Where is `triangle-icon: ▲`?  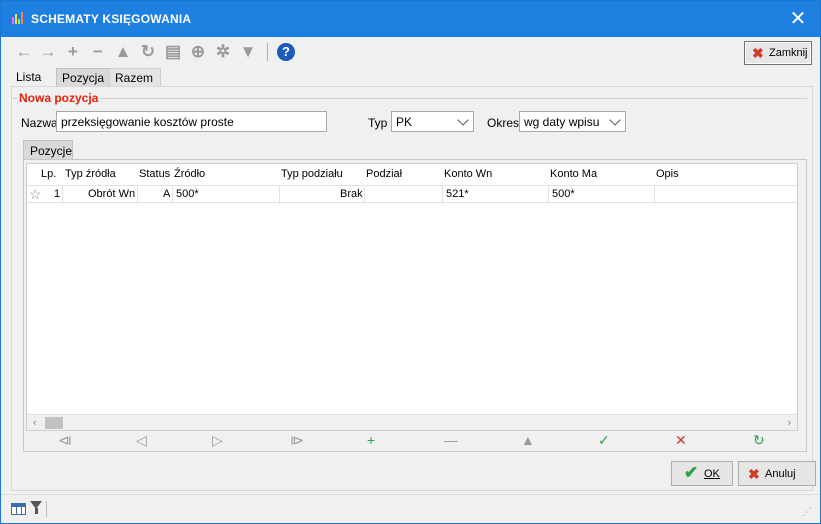 triangle-icon: ▲ is located at coordinates (123, 52).